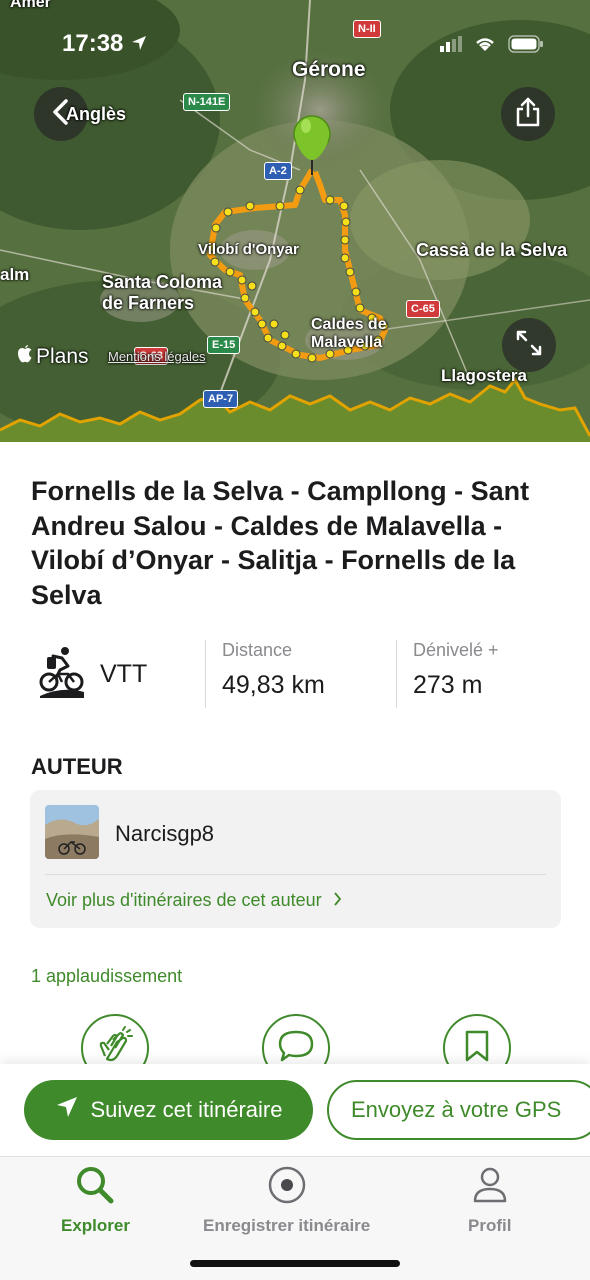  Describe the element at coordinates (287, 1187) in the screenshot. I see `record-icon` at that location.